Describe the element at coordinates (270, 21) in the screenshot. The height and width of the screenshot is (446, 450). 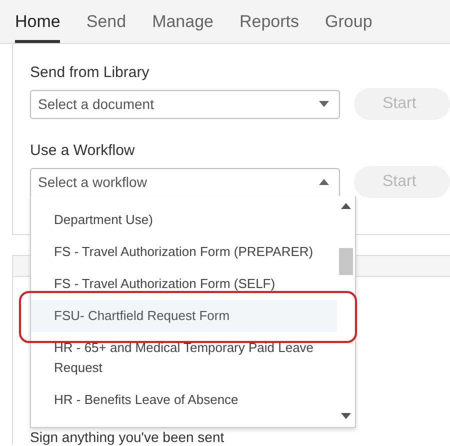
I see `nav-tab: Reports` at that location.